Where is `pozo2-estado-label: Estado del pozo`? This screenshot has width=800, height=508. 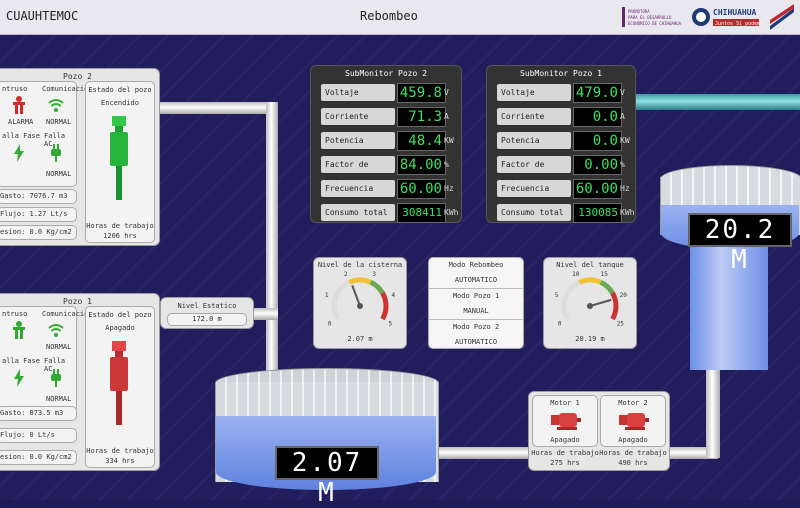 pozo2-estado-label: Estado del pozo is located at coordinates (120, 90).